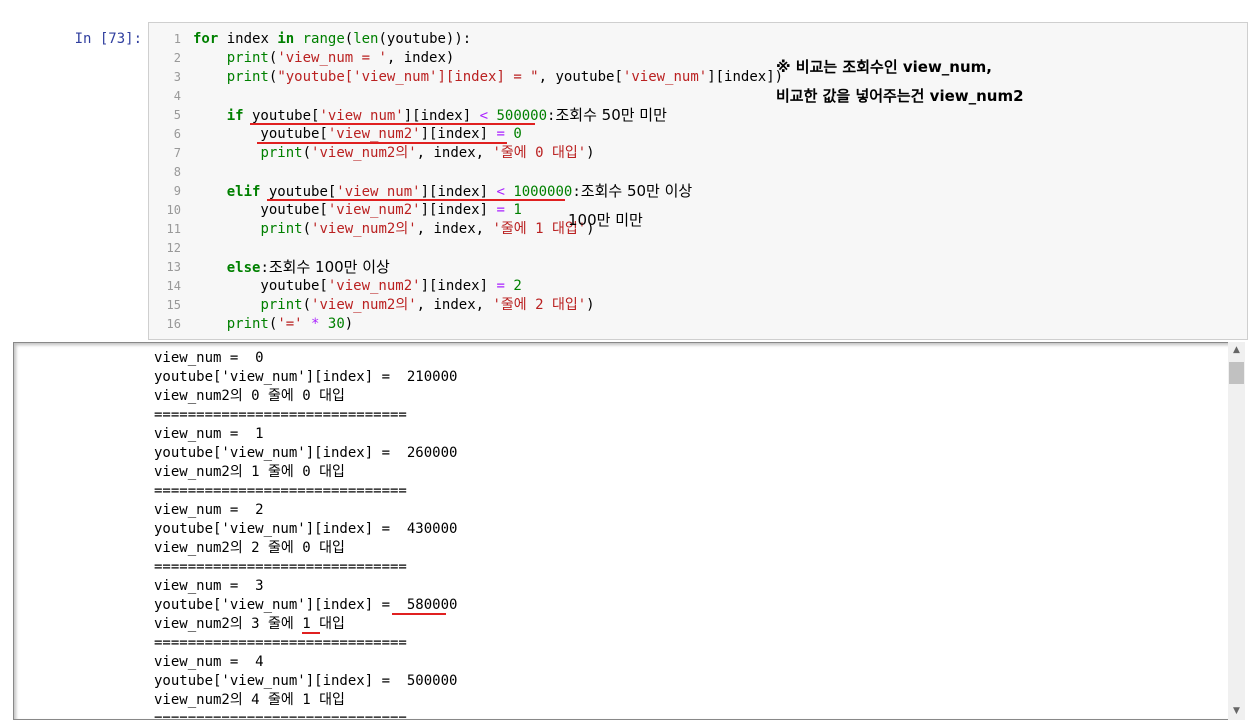 Image resolution: width=1258 pixels, height=727 pixels. I want to click on line-number: 1, so click(177, 39).